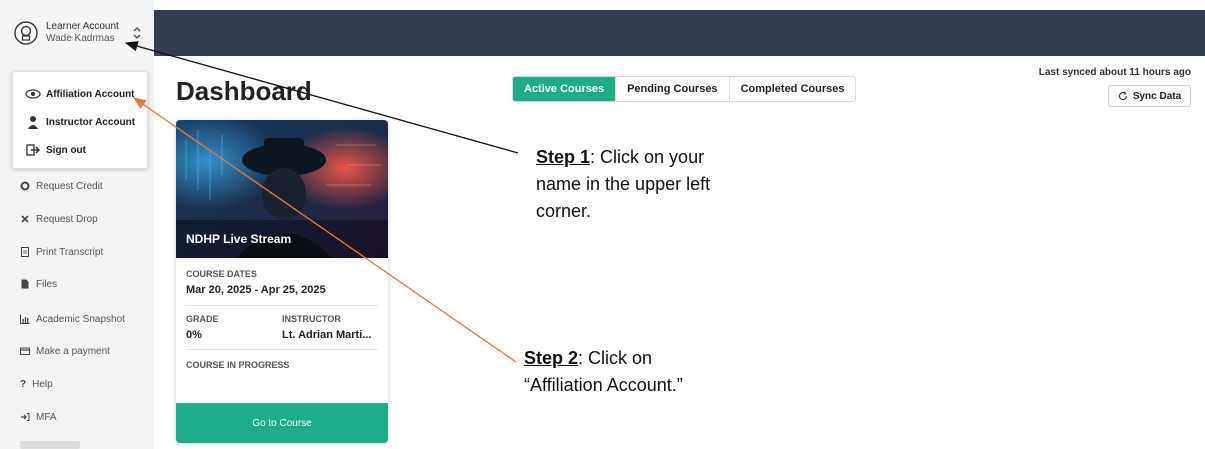  I want to click on grade-value: 0%, so click(194, 335).